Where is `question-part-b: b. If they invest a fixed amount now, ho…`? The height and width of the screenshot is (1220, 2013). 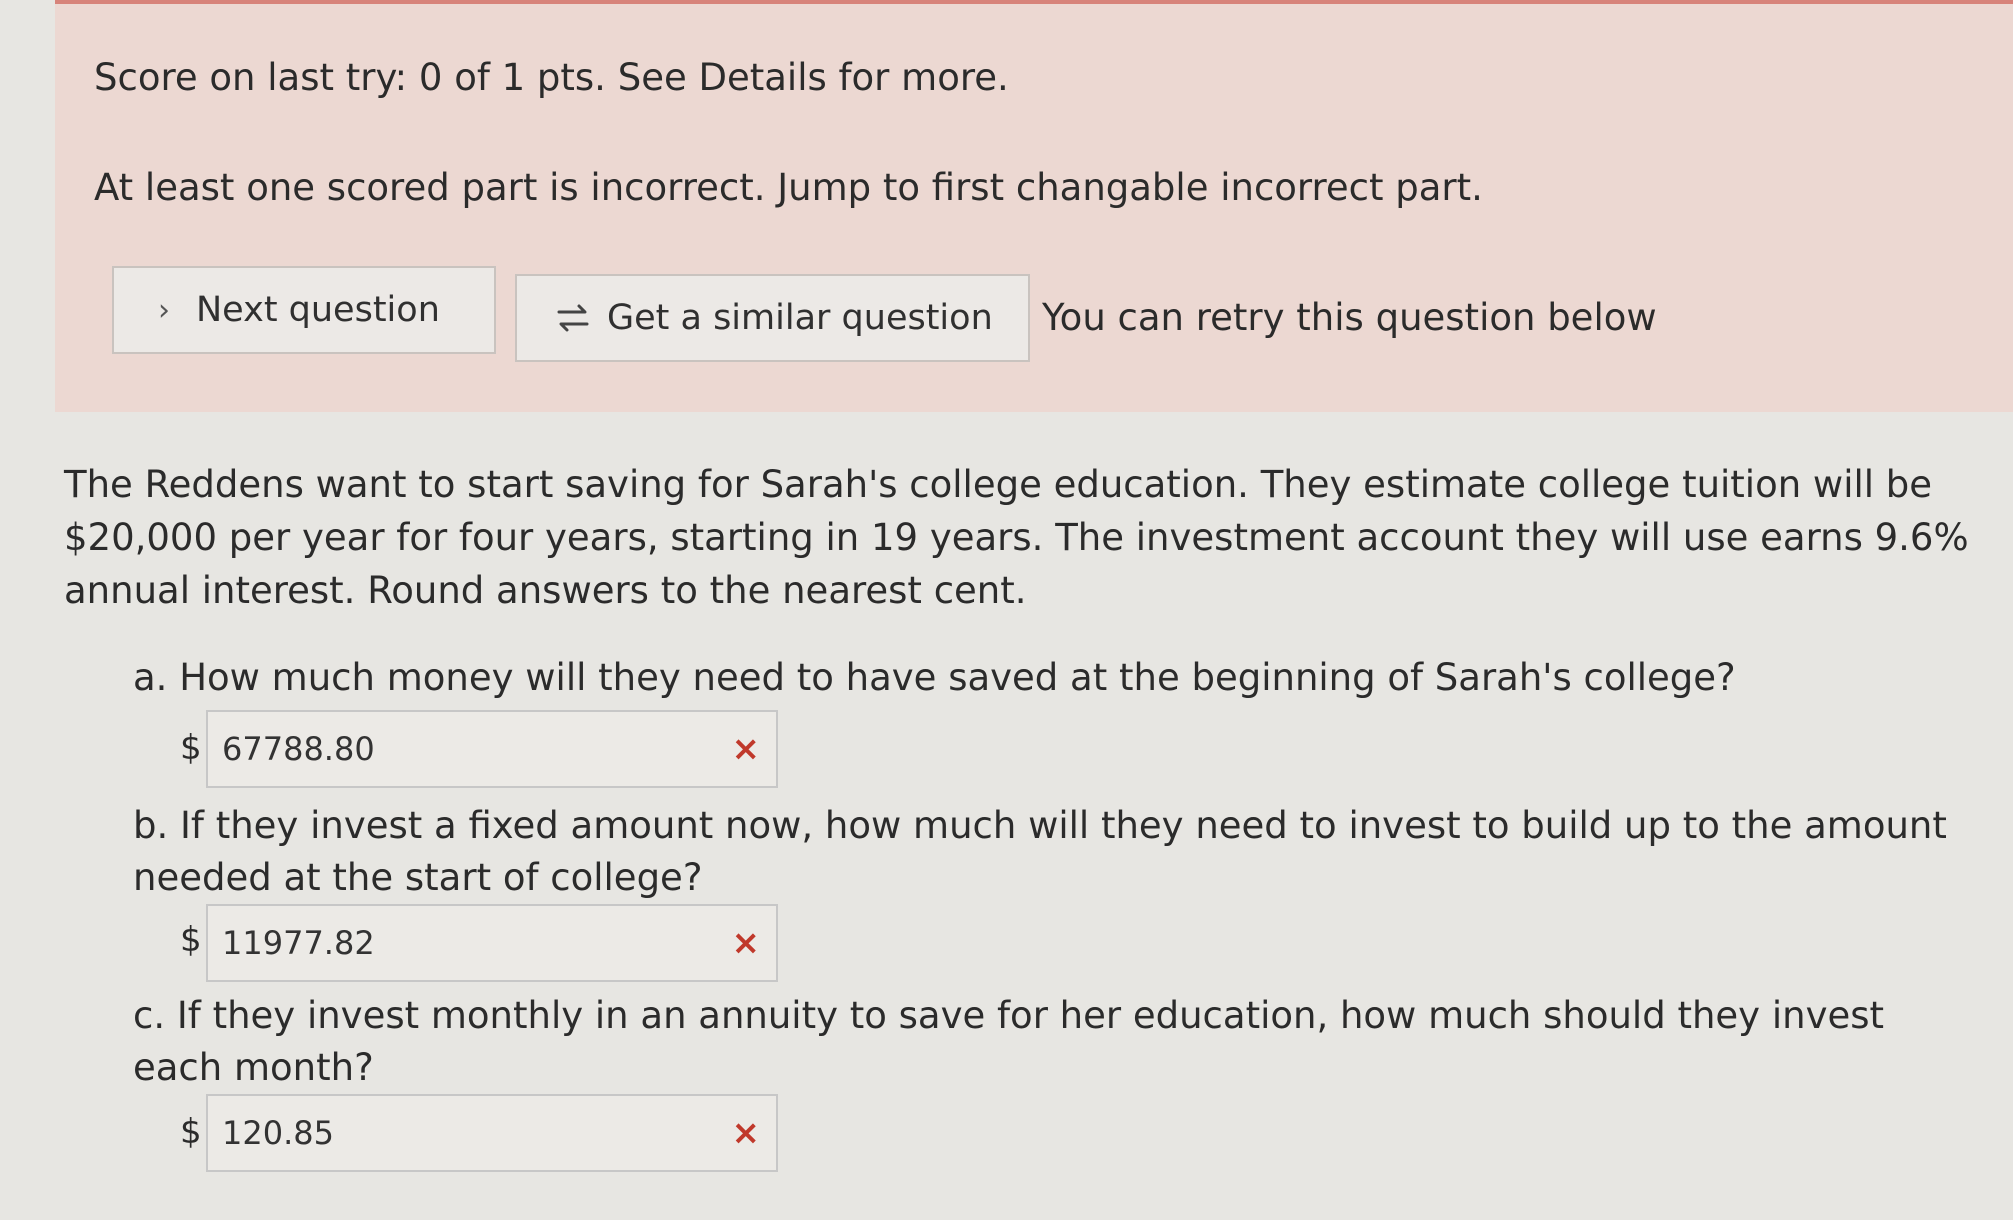
question-part-b: b. If they invest a fixed amount now, ho… is located at coordinates (1040, 851).